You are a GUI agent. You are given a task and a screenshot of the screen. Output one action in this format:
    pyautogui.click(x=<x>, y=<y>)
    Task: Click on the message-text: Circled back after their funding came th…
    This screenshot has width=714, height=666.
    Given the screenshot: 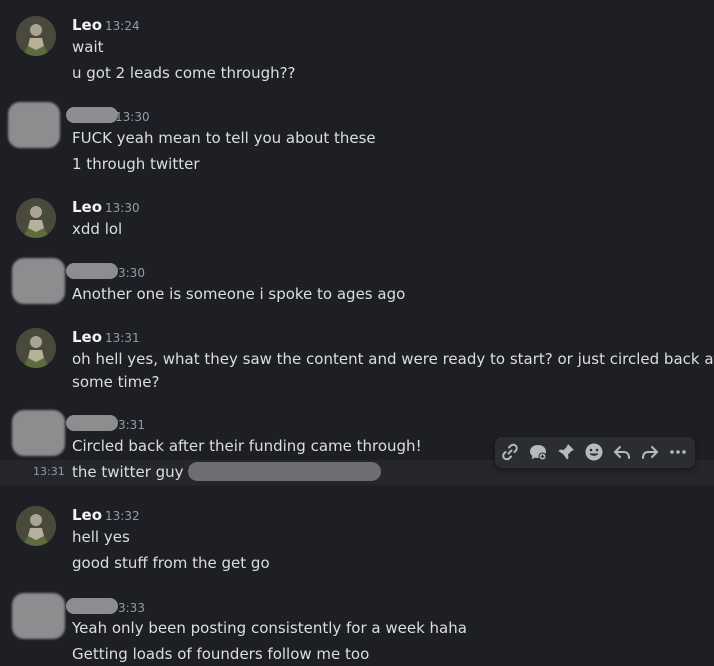 What is the action you would take?
    pyautogui.click(x=247, y=446)
    